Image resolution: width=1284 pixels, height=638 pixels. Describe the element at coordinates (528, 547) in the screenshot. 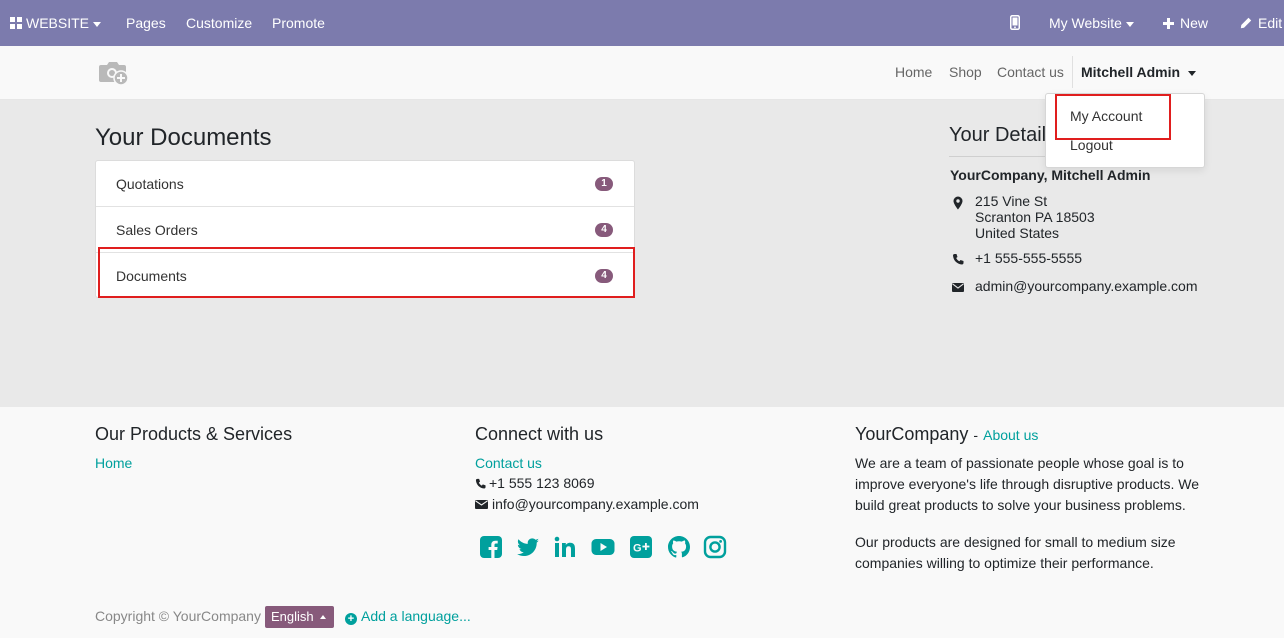

I see `twitter-icon` at that location.